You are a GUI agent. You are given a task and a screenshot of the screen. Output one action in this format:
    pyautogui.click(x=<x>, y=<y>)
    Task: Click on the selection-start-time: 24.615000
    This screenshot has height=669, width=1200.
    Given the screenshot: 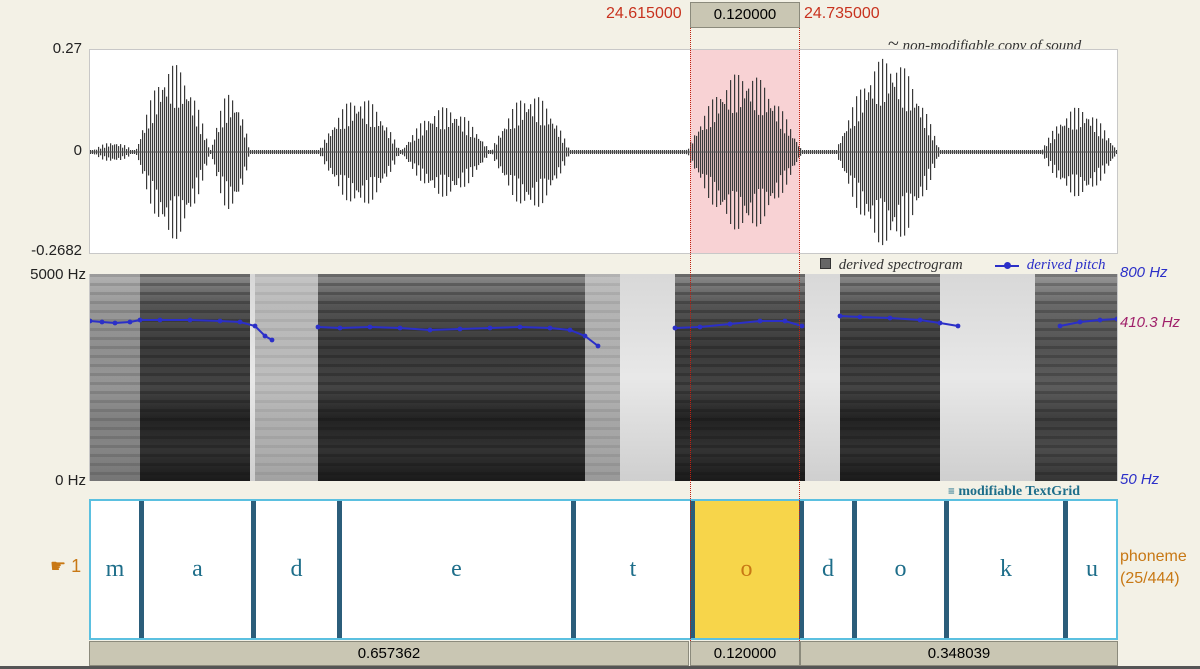 What is the action you would take?
    pyautogui.click(x=644, y=13)
    